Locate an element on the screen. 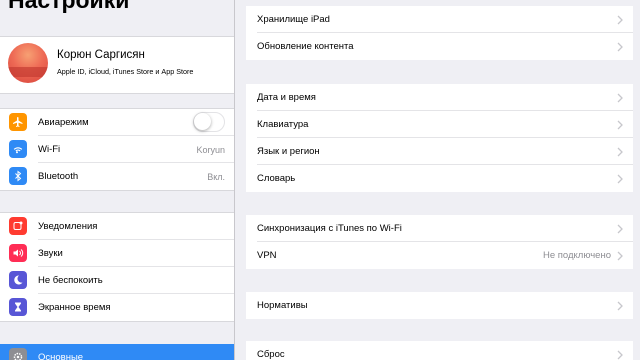 The width and height of the screenshot is (640, 360). sidebar-item-label: Bluetooth is located at coordinates (58, 176).